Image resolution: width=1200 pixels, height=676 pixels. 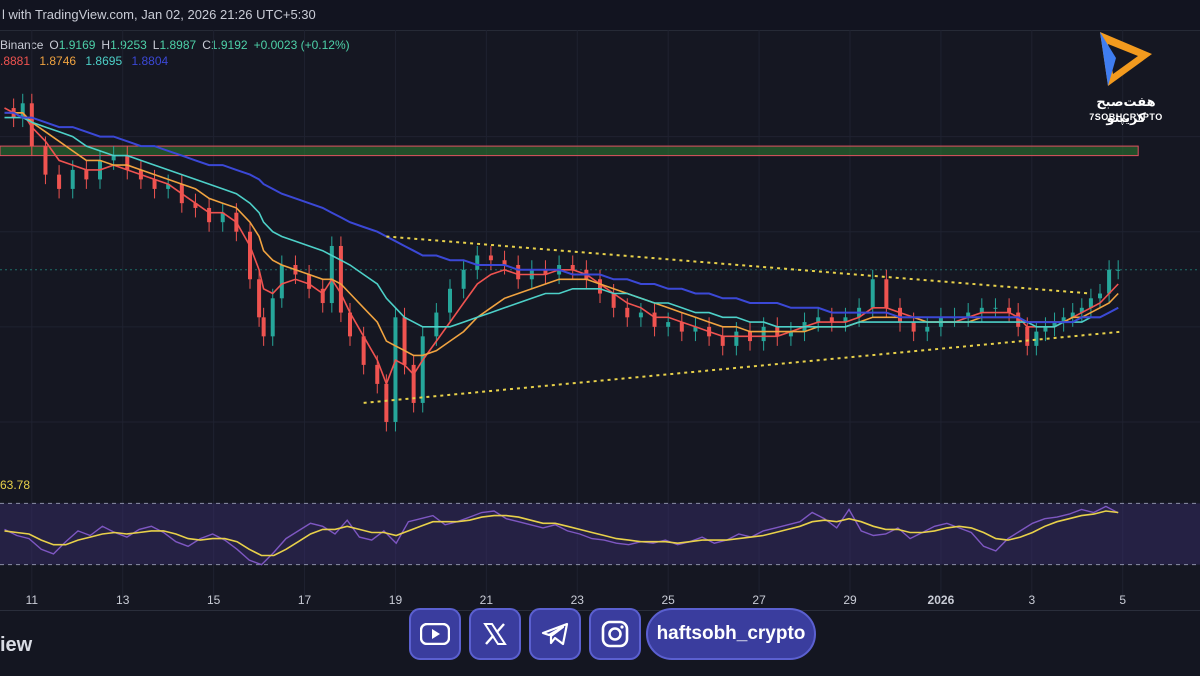 What do you see at coordinates (941, 600) in the screenshot?
I see `x-tick-label: 2026` at bounding box center [941, 600].